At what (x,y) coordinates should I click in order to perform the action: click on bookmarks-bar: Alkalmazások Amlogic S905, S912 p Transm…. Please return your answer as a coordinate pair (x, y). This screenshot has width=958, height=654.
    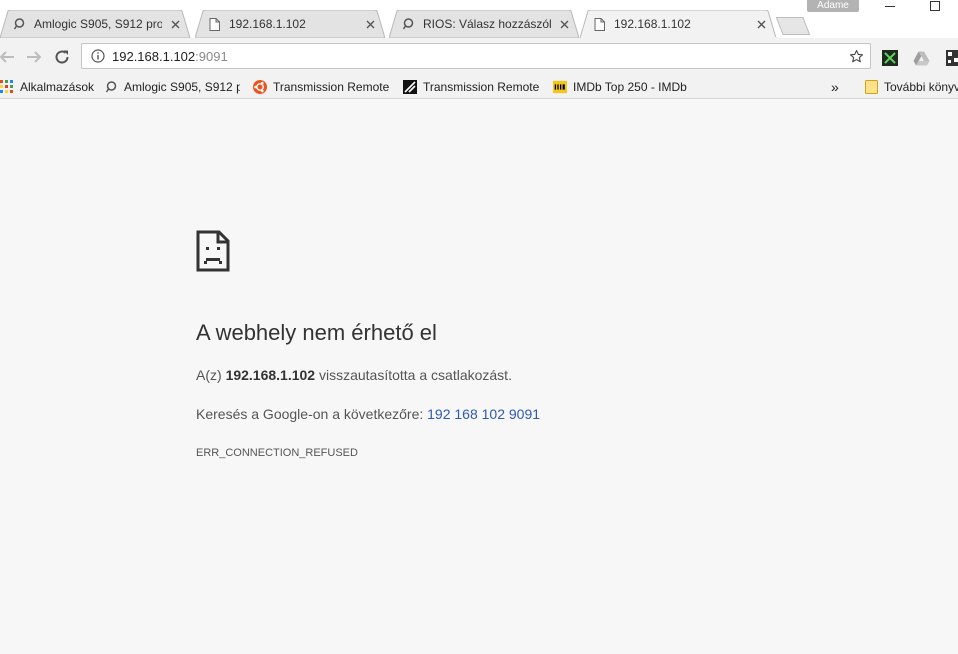
    Looking at the image, I should click on (479, 87).